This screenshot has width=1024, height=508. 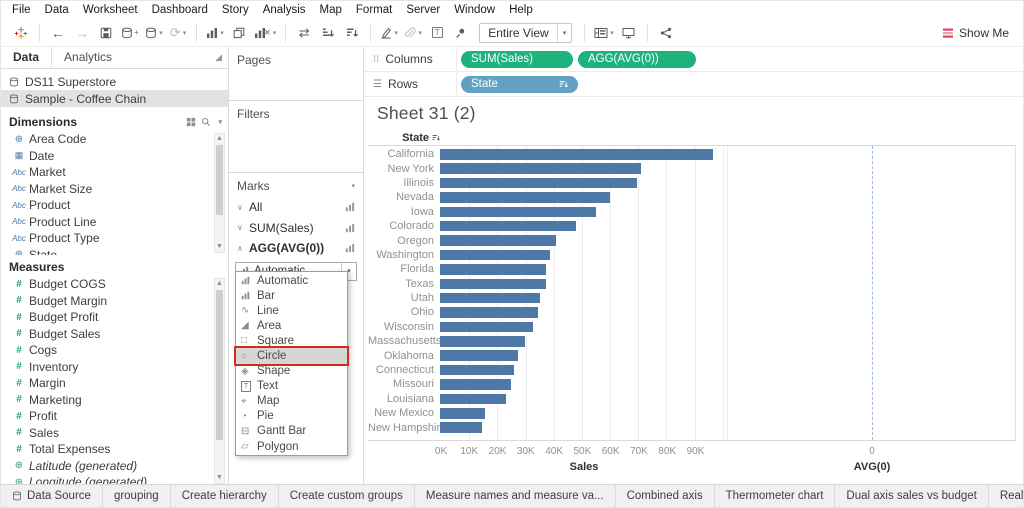 I want to click on field-budget-margin: # Budget Margin, so click(x=114, y=301).